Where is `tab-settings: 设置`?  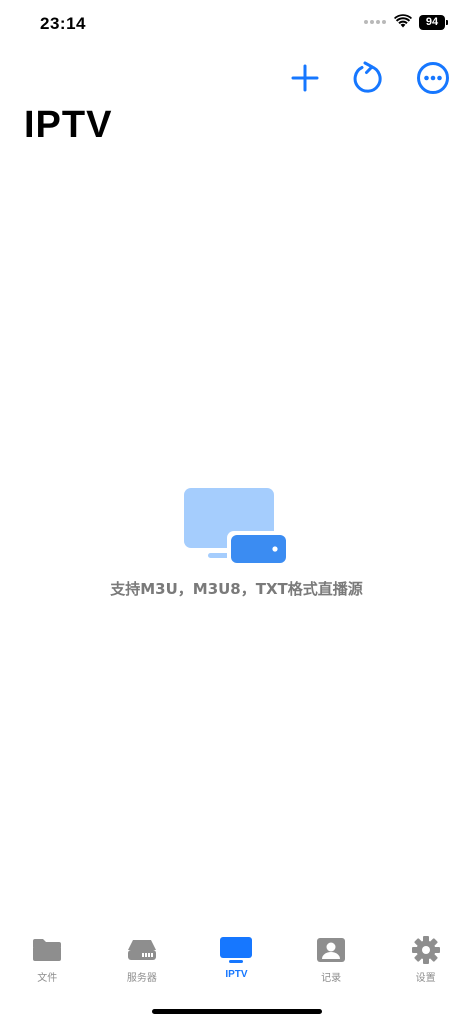 tab-settings: 设置 is located at coordinates (425, 960).